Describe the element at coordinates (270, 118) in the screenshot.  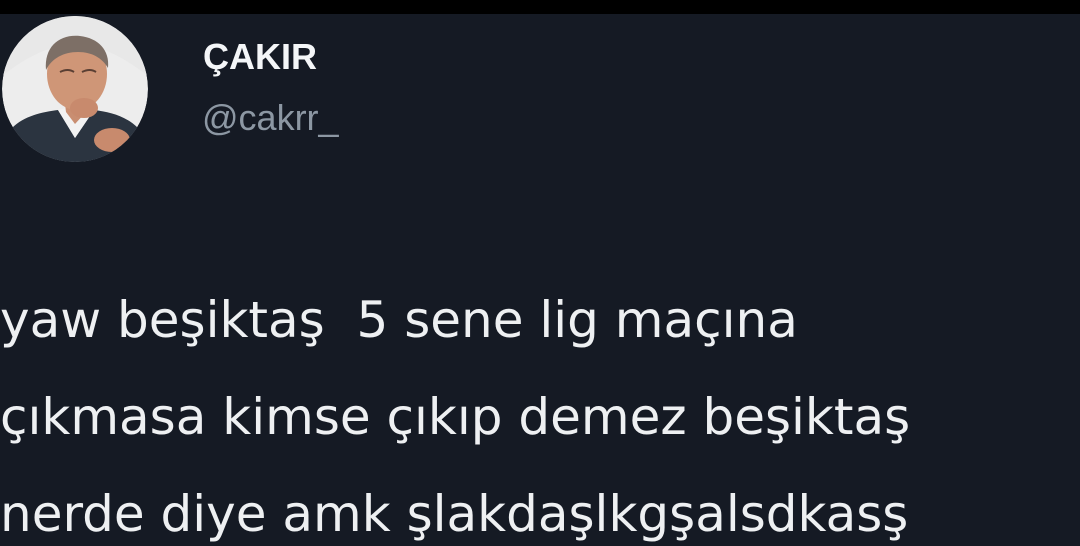
I see `user-handle: @cakrr_` at that location.